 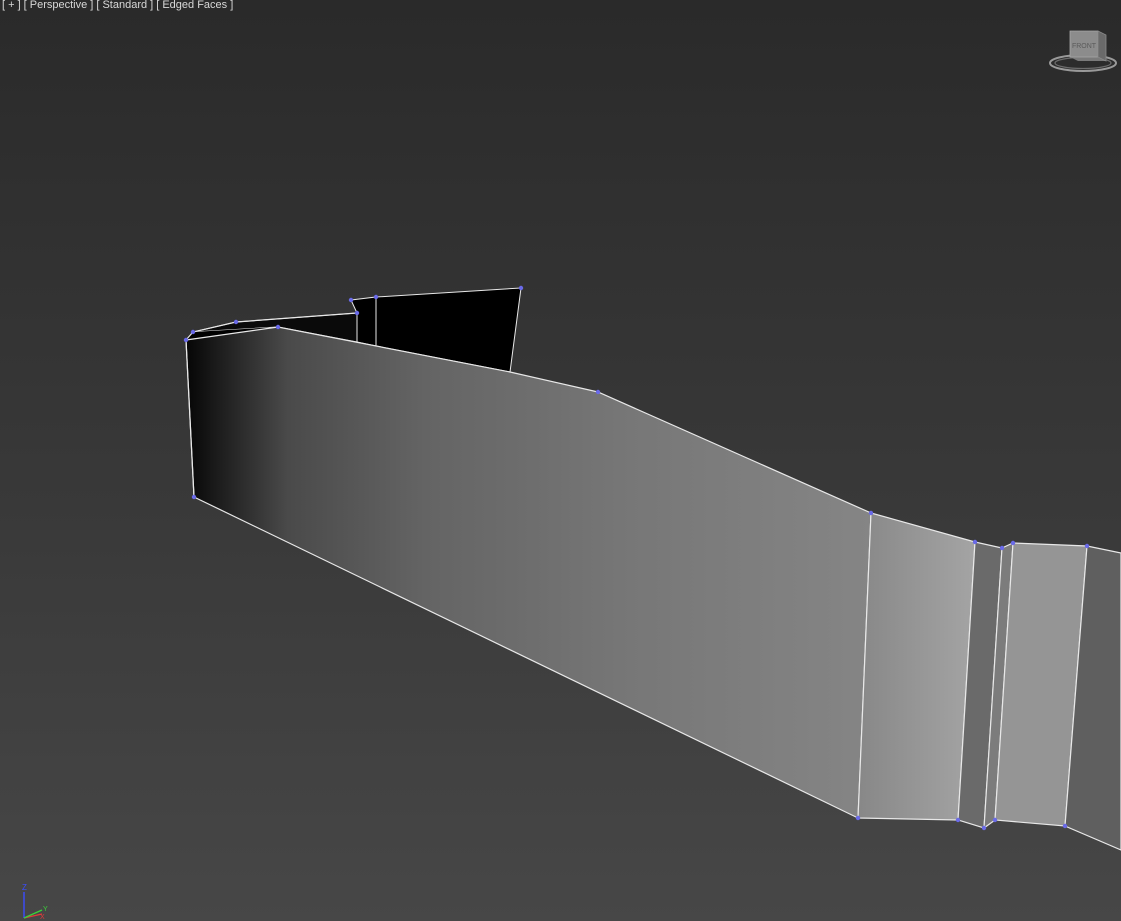 I want to click on axis-y-label: Y, so click(x=45, y=909).